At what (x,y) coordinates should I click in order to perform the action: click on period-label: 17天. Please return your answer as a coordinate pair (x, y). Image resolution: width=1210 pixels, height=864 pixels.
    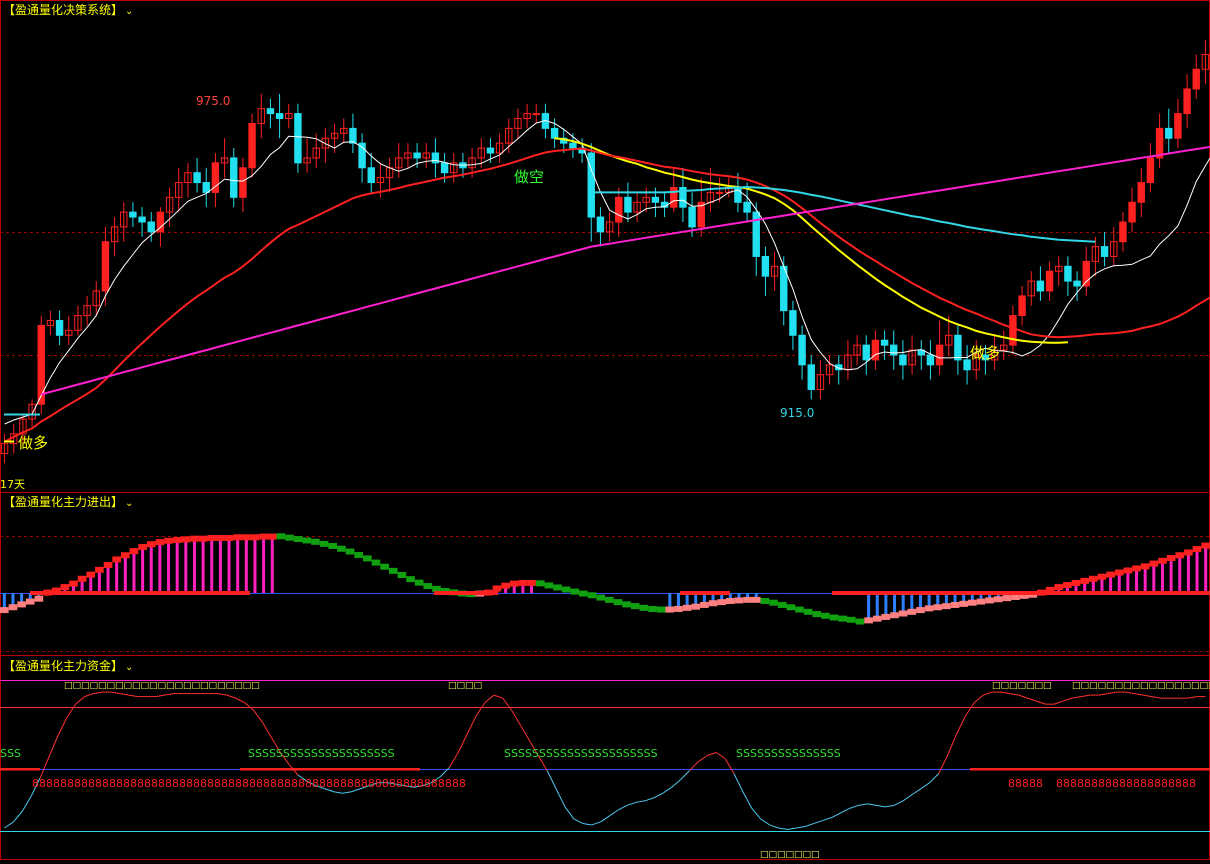
    Looking at the image, I should click on (12, 484).